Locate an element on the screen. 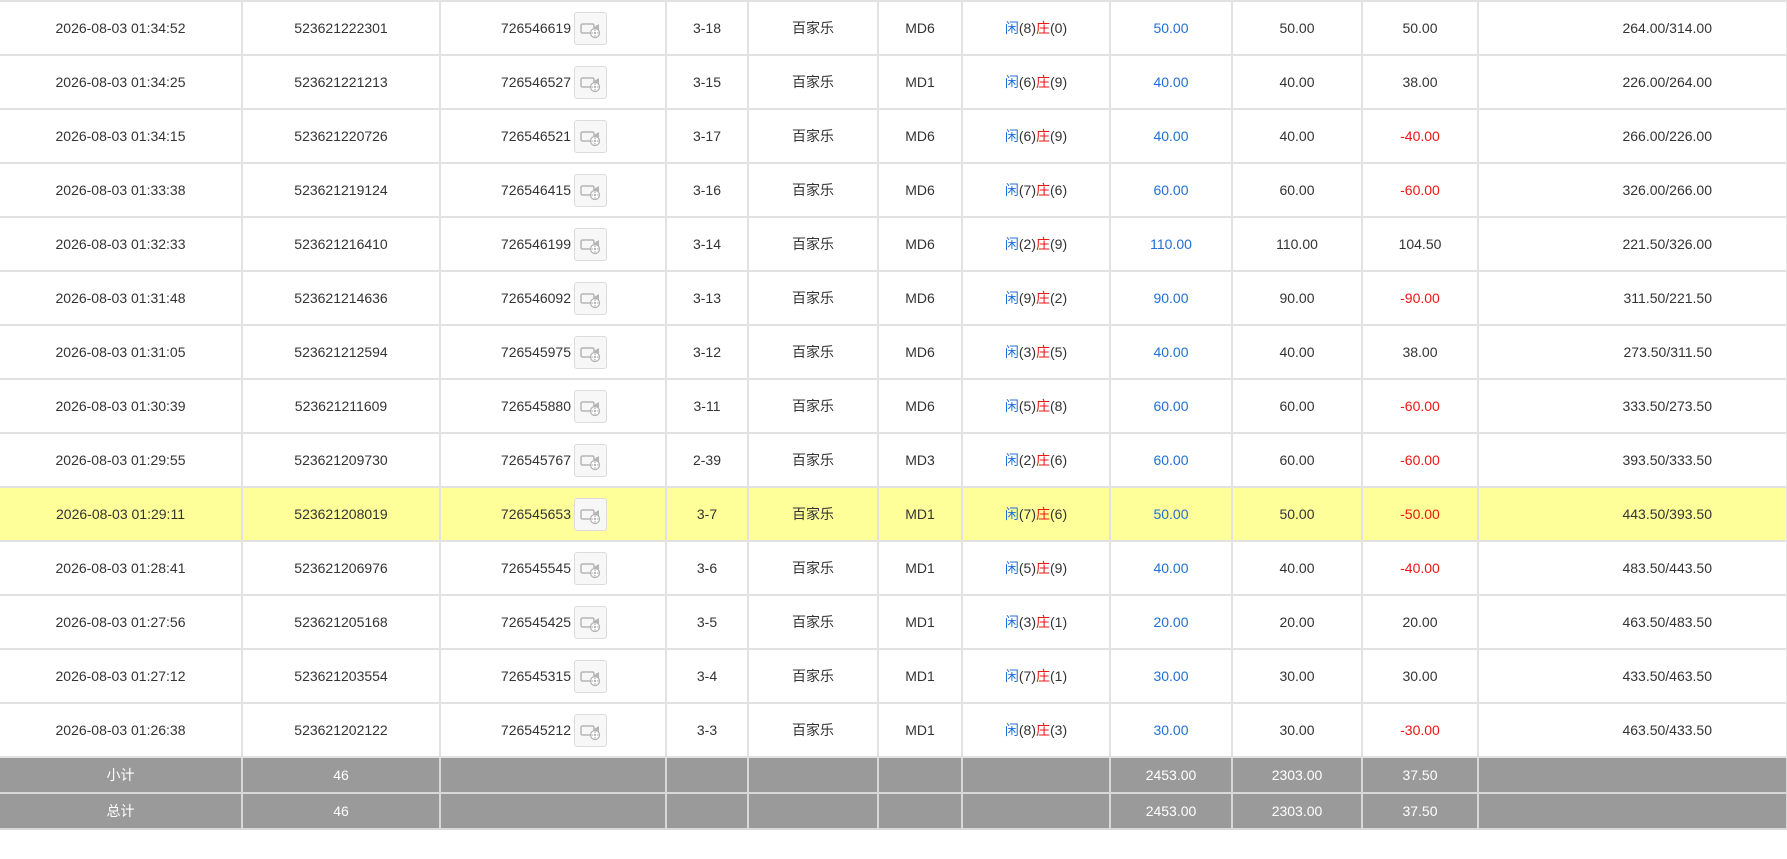  banker-score: (8) is located at coordinates (1059, 406).